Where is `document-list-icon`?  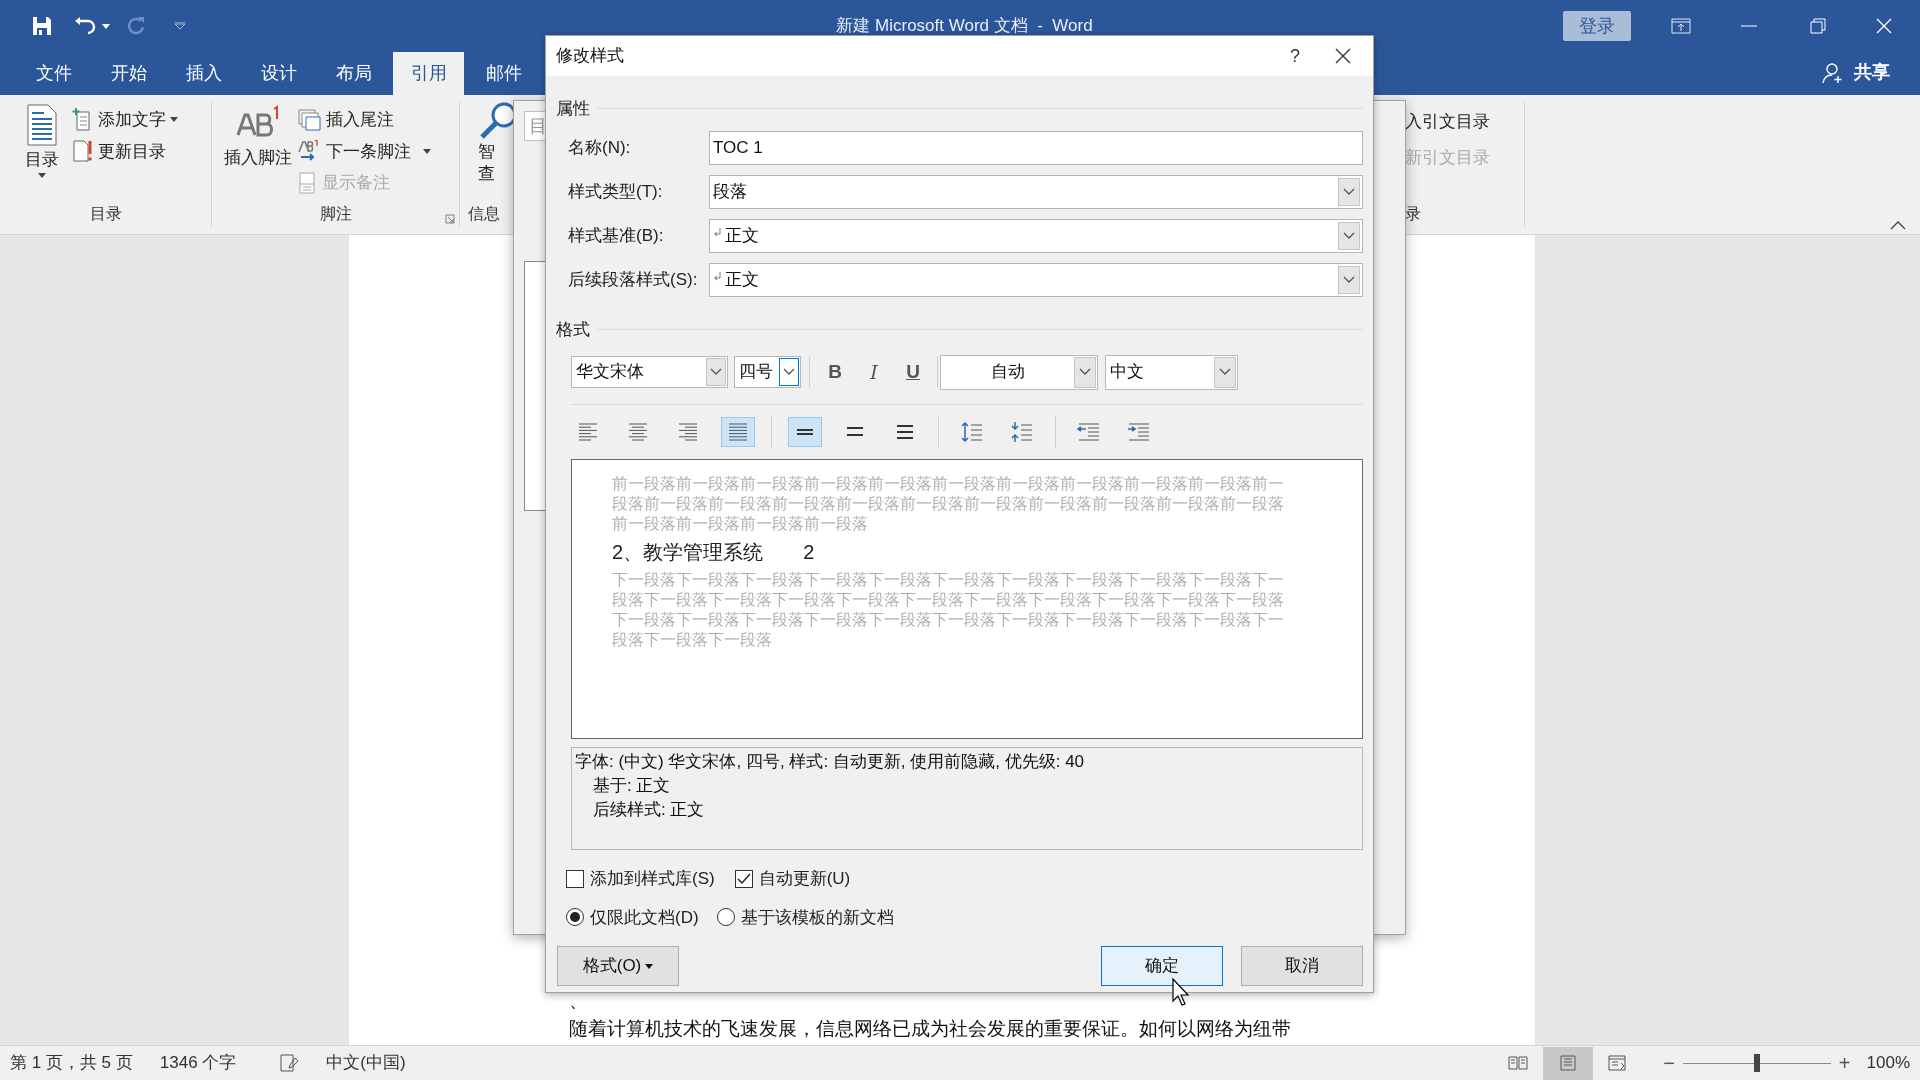
document-list-icon is located at coordinates (42, 125).